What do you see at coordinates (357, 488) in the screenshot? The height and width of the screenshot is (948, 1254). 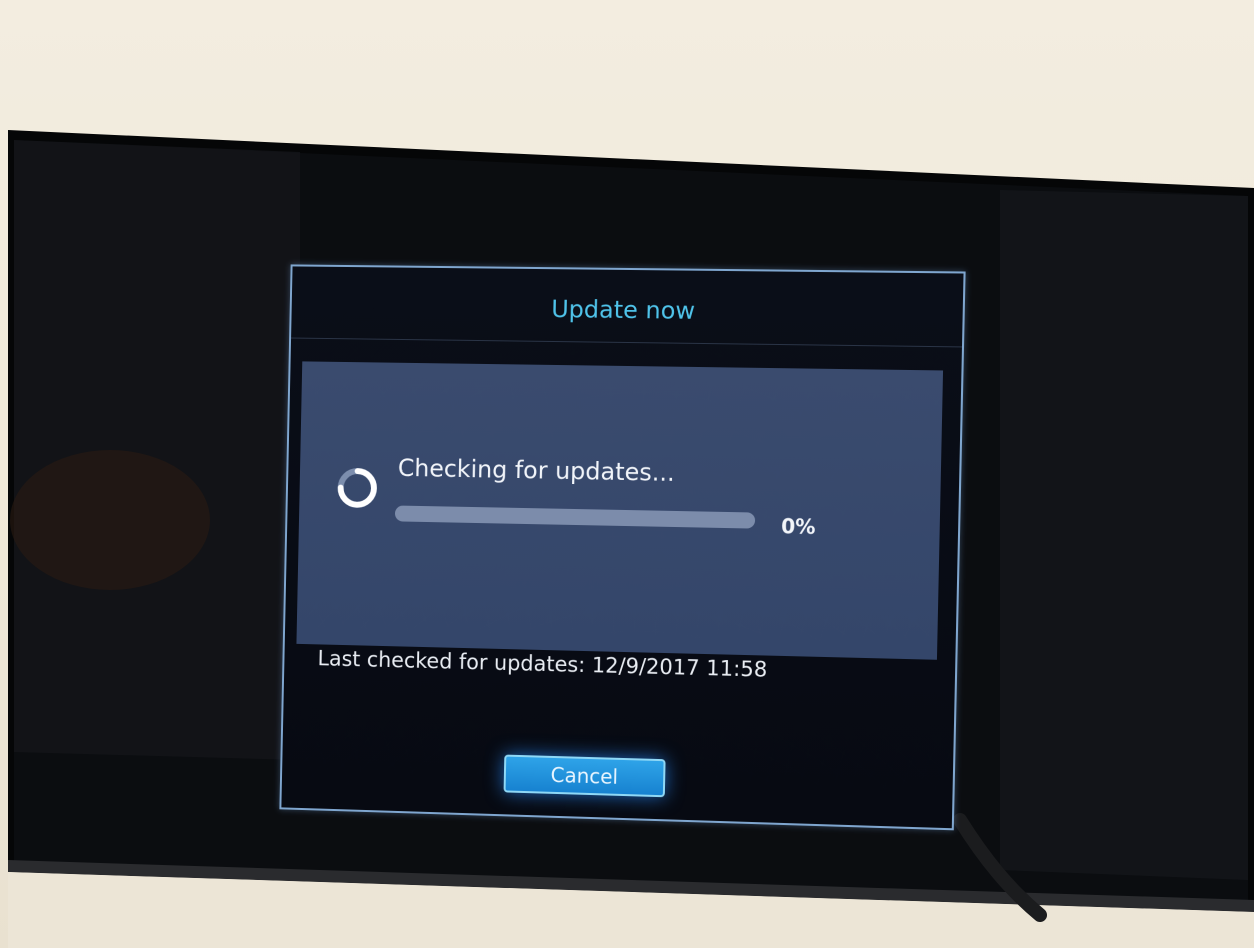 I see `loading-spinner-icon` at bounding box center [357, 488].